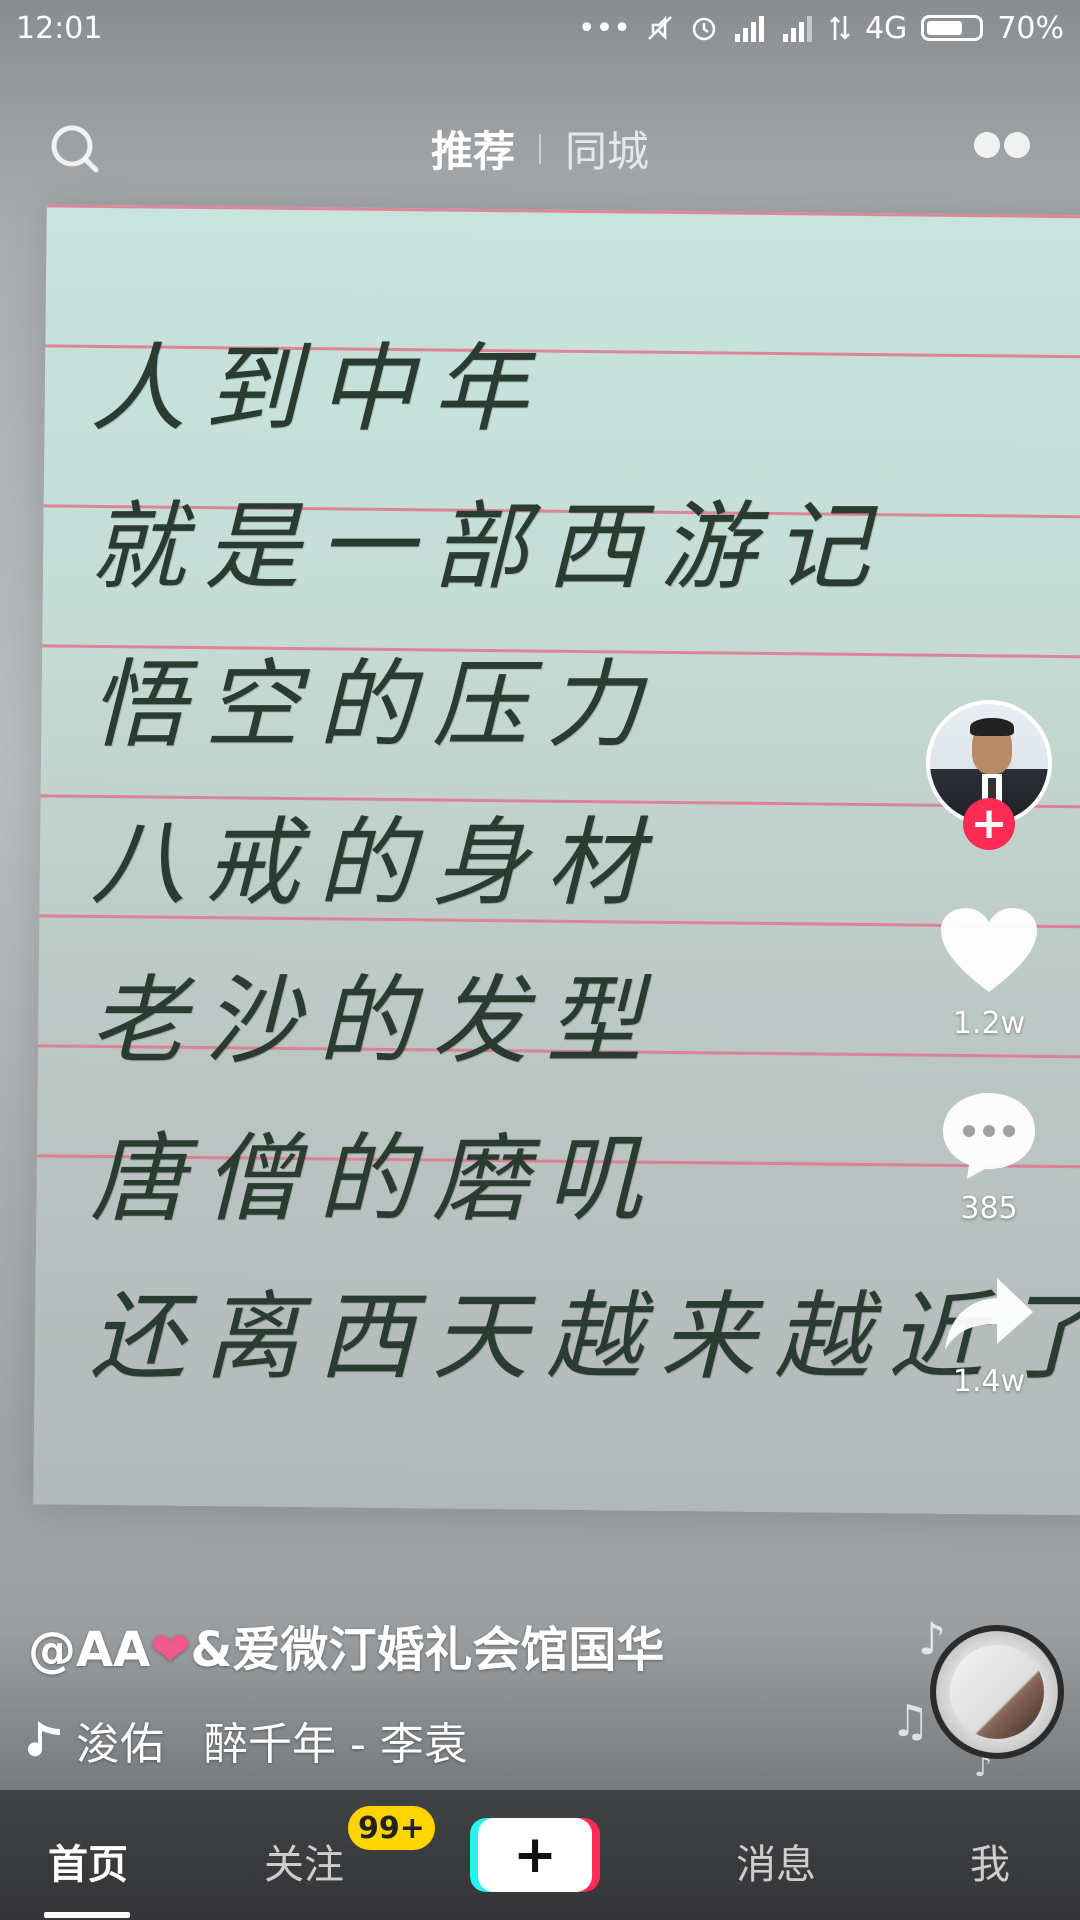  I want to click on status-time: 12:01, so click(59, 28).